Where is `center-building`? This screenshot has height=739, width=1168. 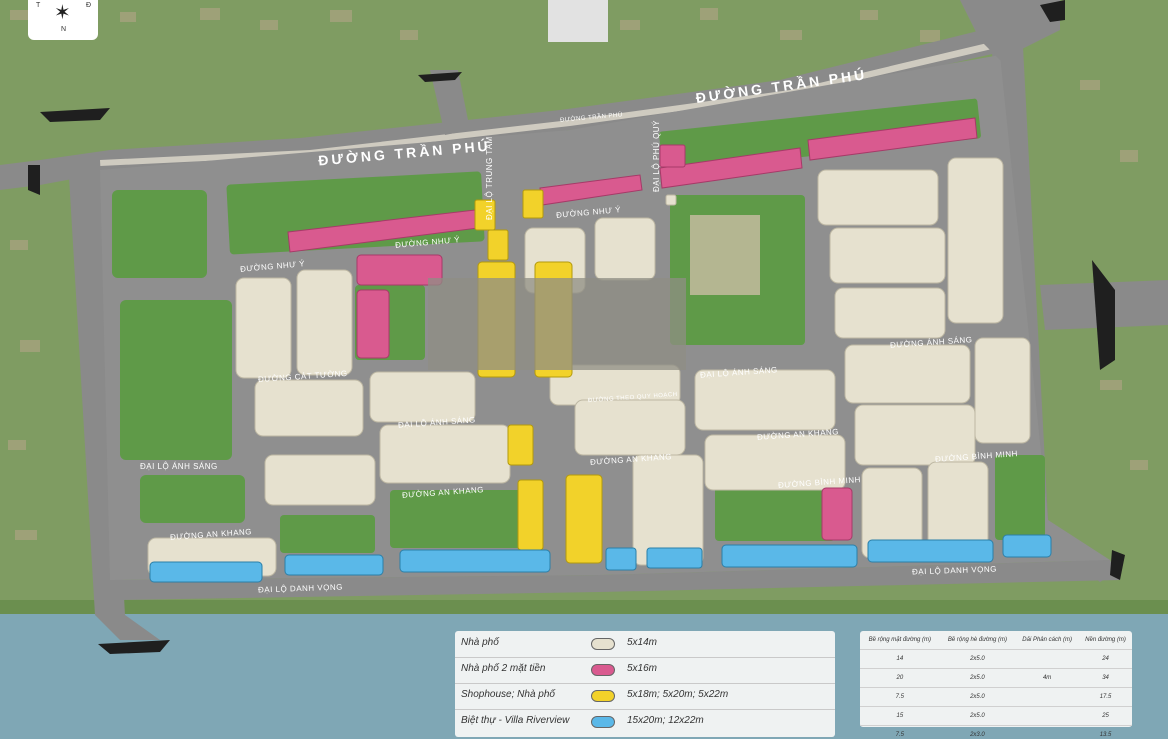
center-building is located at coordinates (725, 255).